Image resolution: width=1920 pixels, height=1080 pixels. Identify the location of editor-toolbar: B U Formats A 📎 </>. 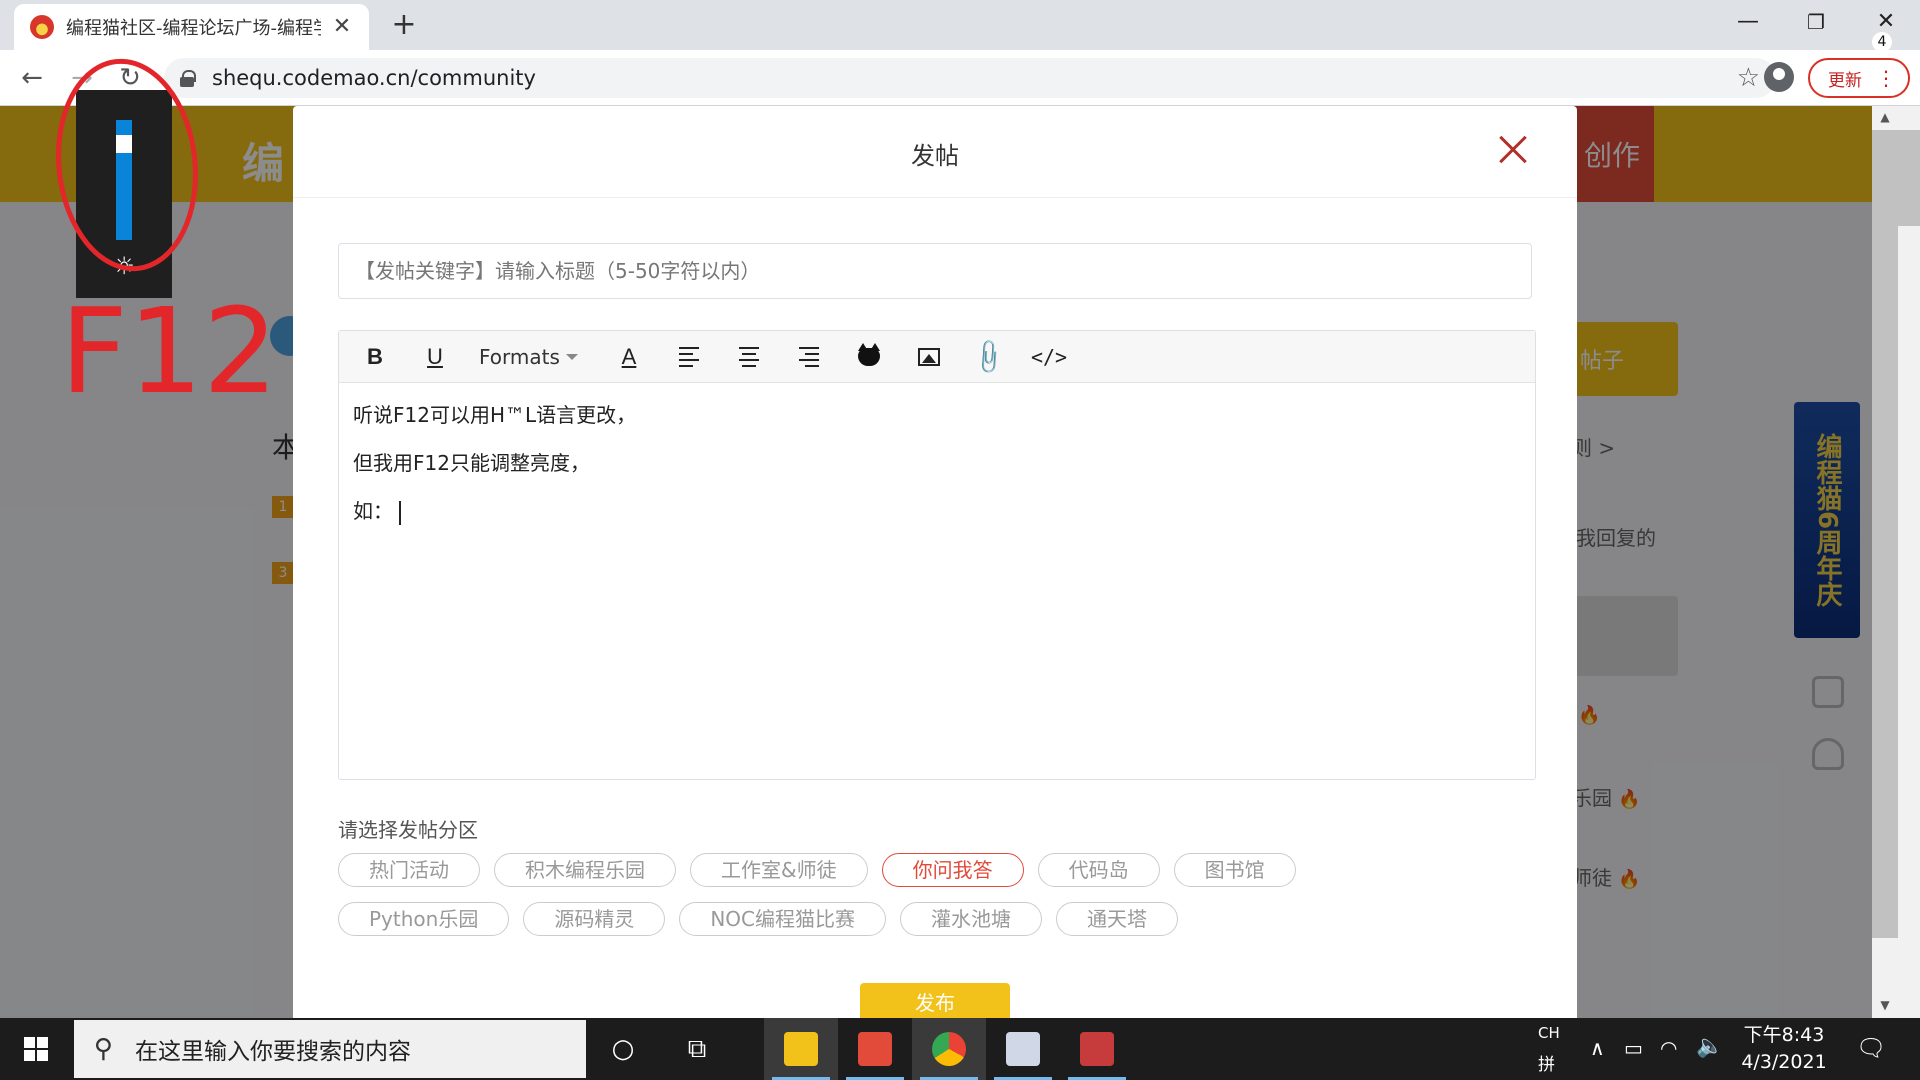
(937, 357).